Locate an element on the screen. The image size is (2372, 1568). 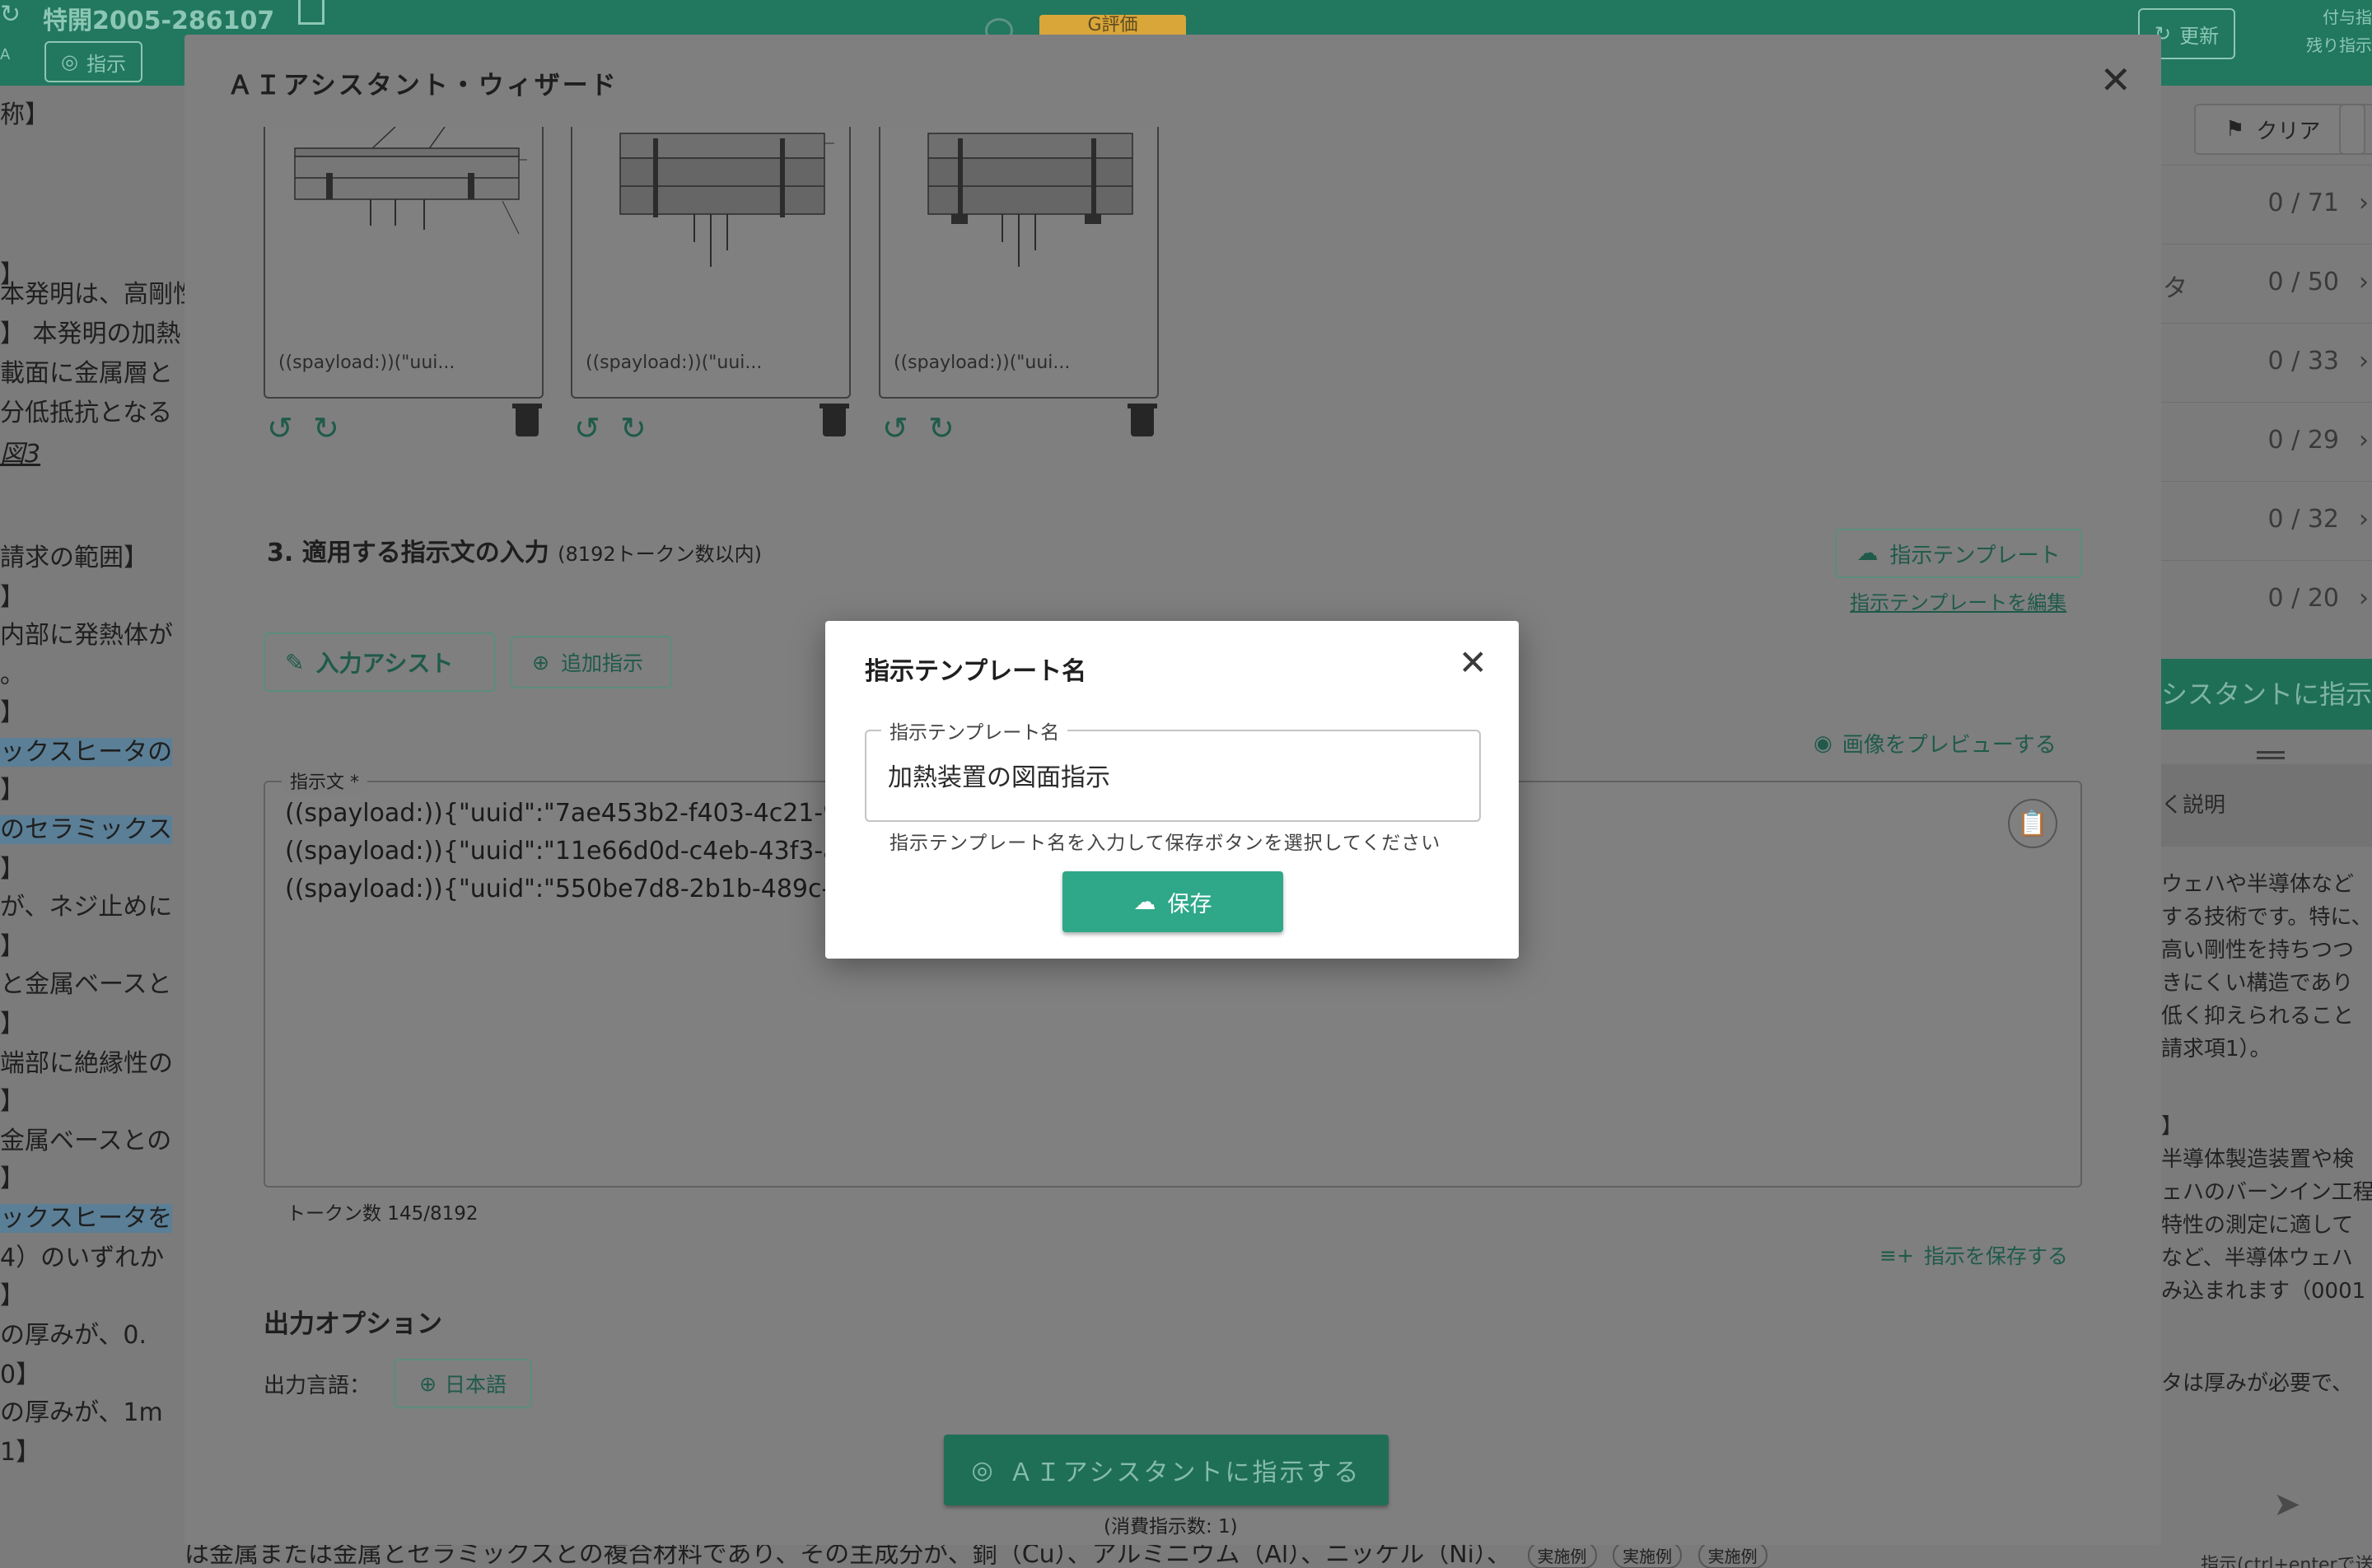
playlist-add-icon: ≡+ is located at coordinates (1897, 1255).